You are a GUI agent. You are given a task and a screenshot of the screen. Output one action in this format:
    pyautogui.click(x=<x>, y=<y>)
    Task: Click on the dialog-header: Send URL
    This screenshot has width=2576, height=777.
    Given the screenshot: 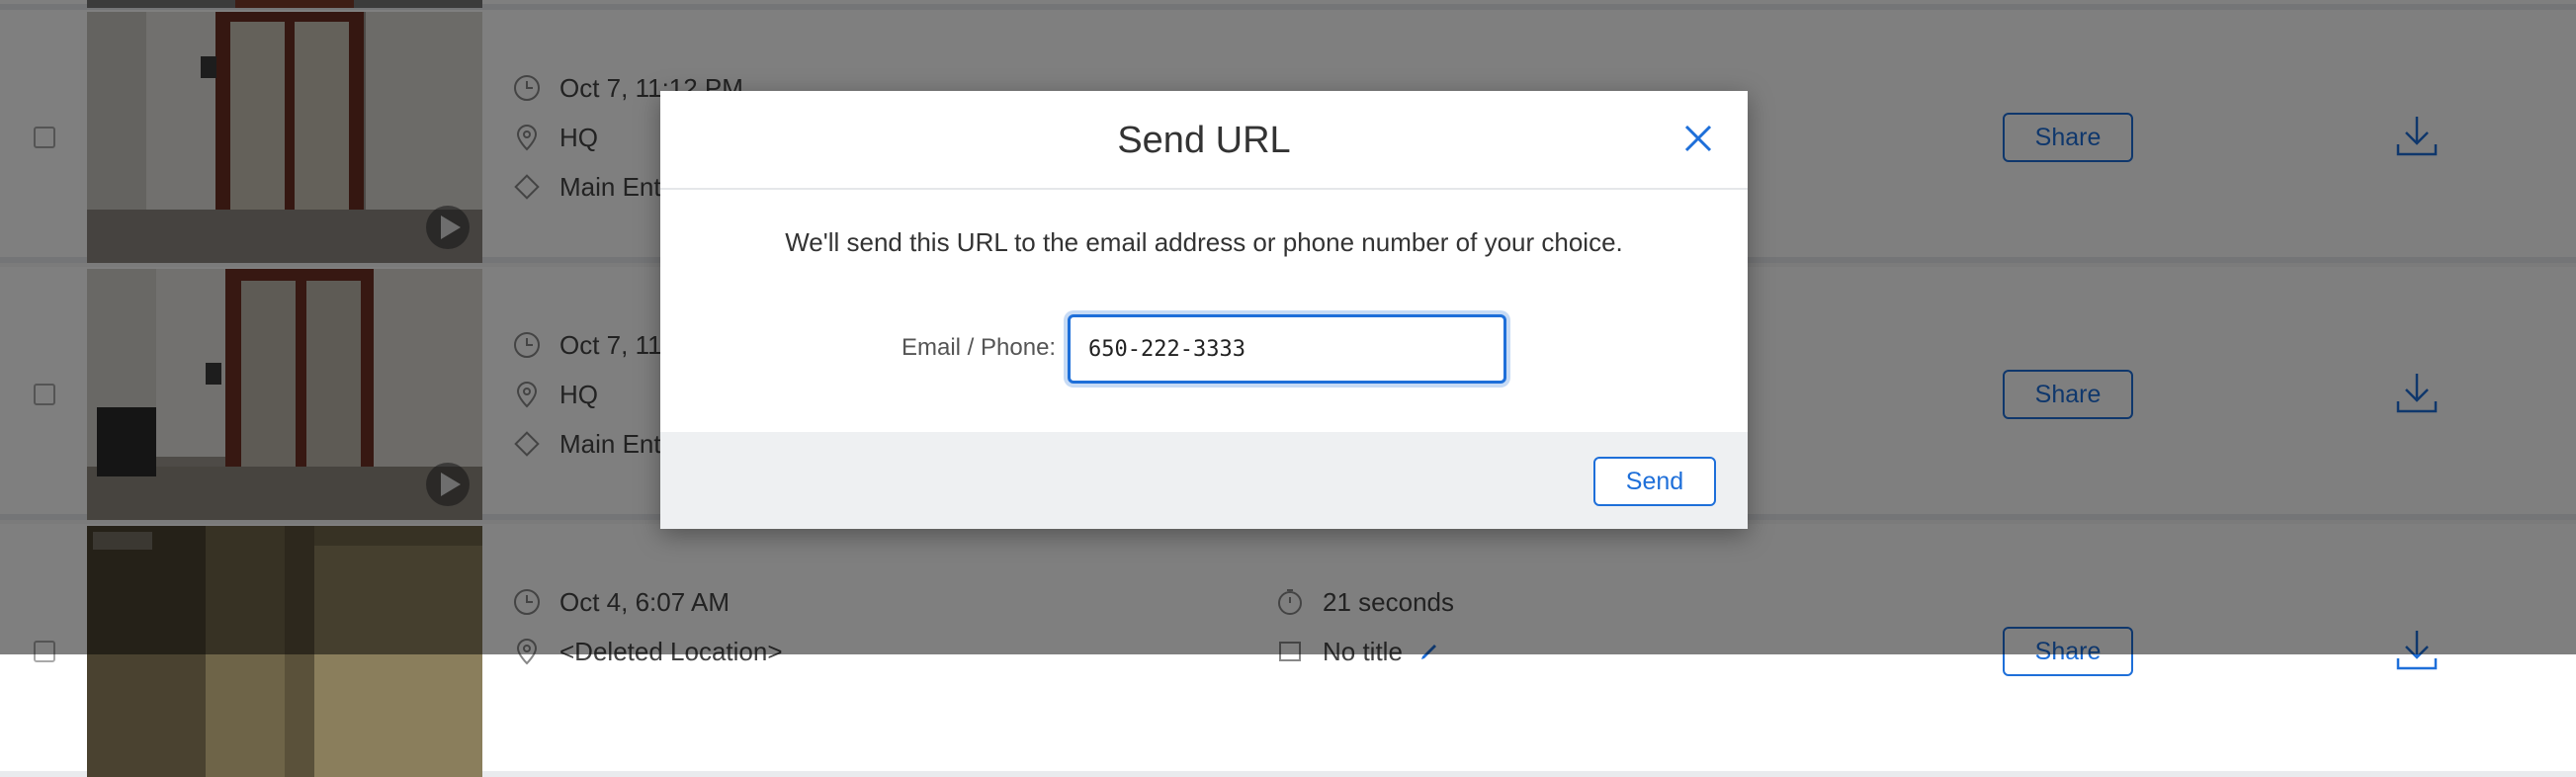 What is the action you would take?
    pyautogui.click(x=1204, y=140)
    